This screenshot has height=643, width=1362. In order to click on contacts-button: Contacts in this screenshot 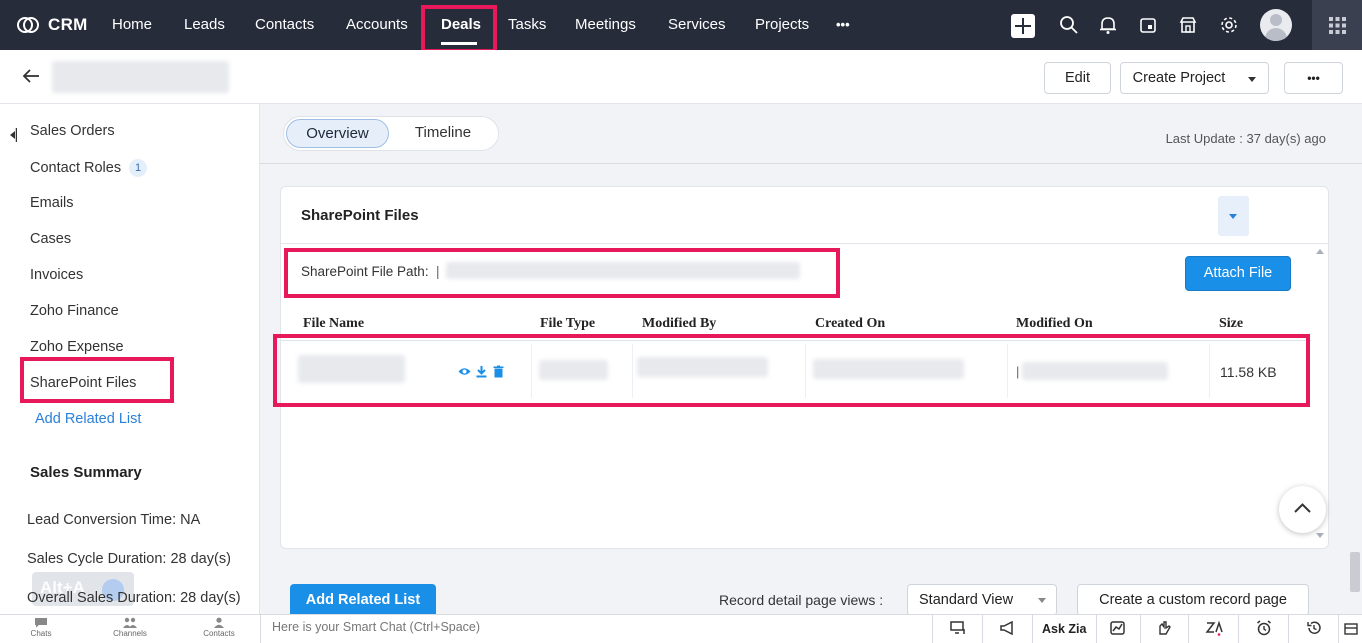, I will do `click(219, 627)`.